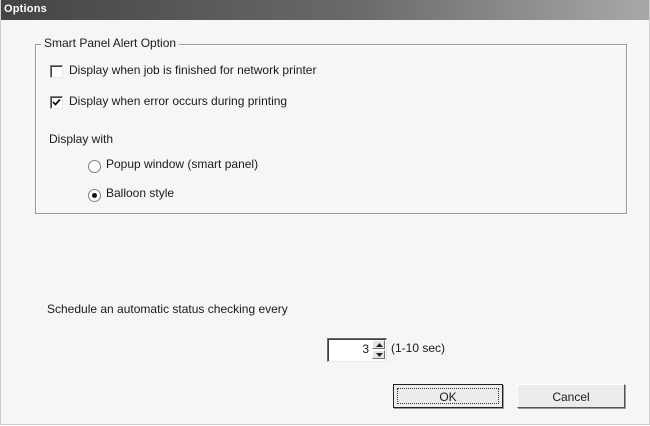 This screenshot has width=650, height=426. I want to click on interval-value: 3, so click(365, 349).